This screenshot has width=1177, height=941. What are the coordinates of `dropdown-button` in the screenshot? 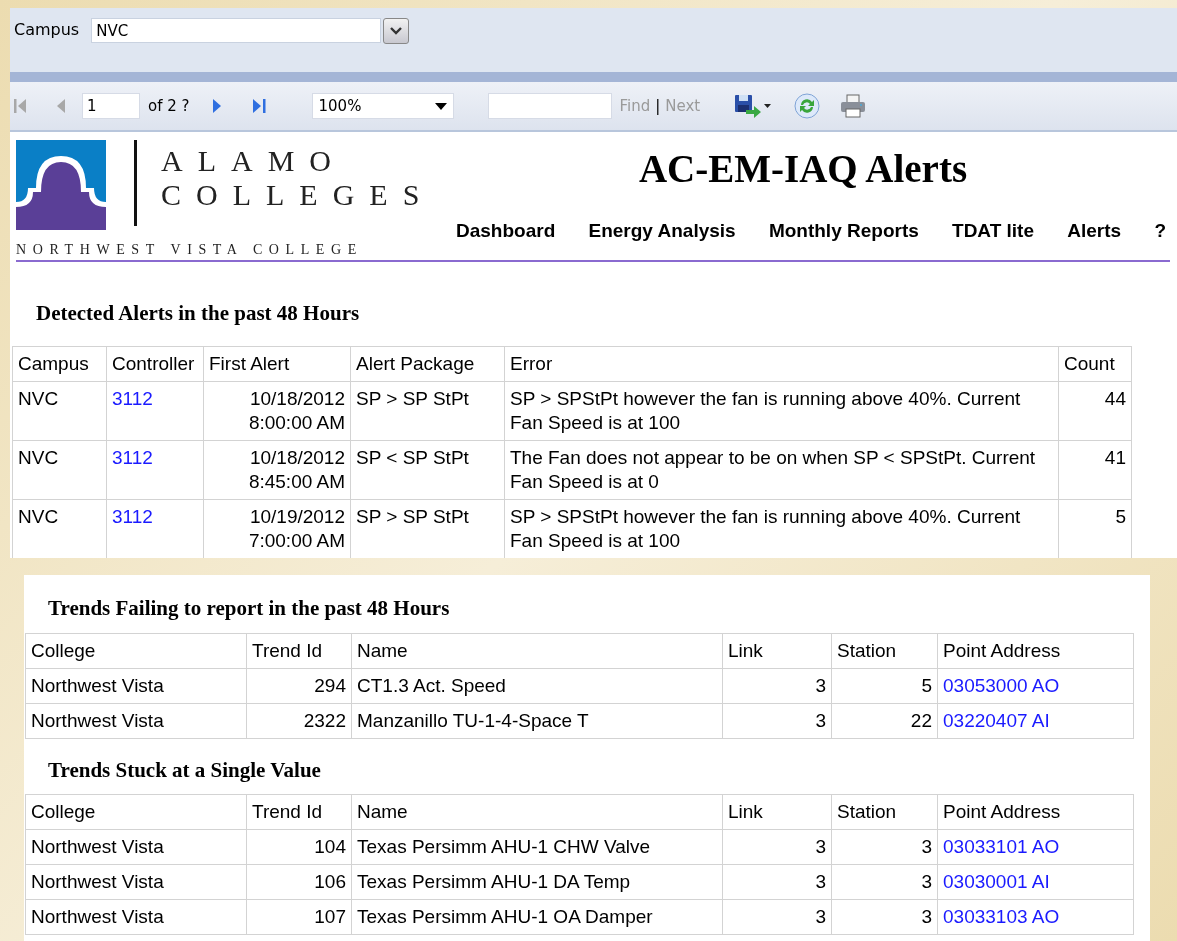 It's located at (396, 31).